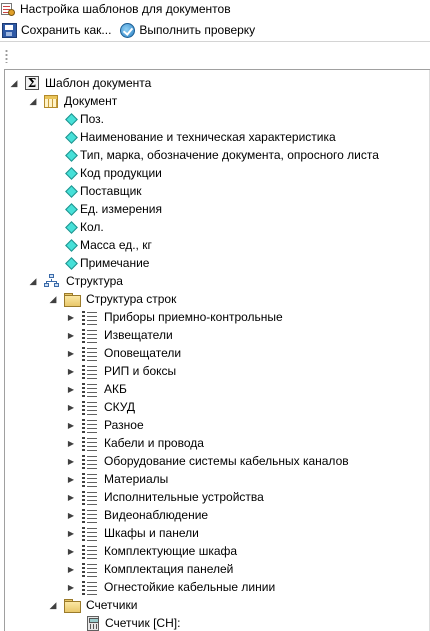 Image resolution: width=430 pixels, height=631 pixels. Describe the element at coordinates (136, 479) in the screenshot. I see `row-group-label: Материалы` at that location.